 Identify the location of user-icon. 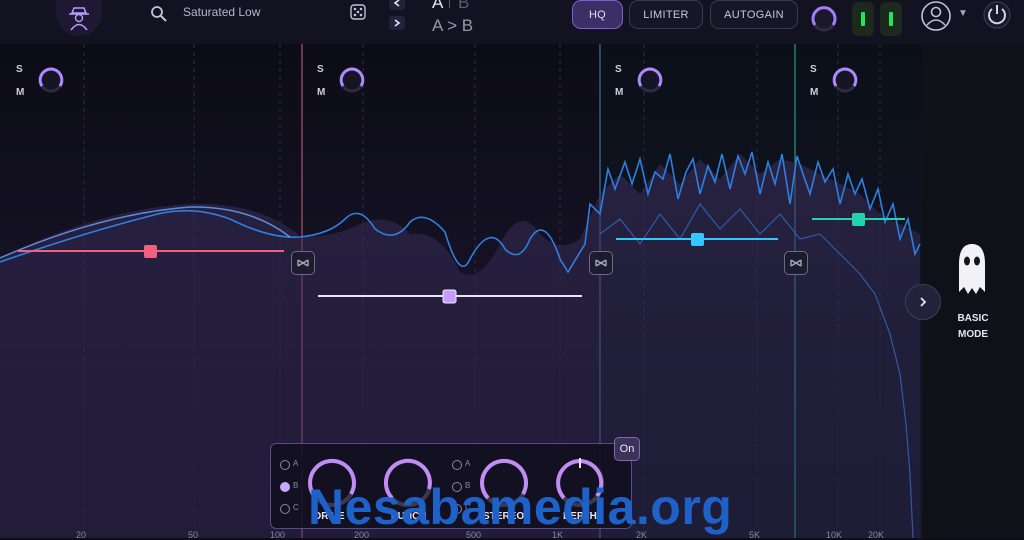
(936, 16).